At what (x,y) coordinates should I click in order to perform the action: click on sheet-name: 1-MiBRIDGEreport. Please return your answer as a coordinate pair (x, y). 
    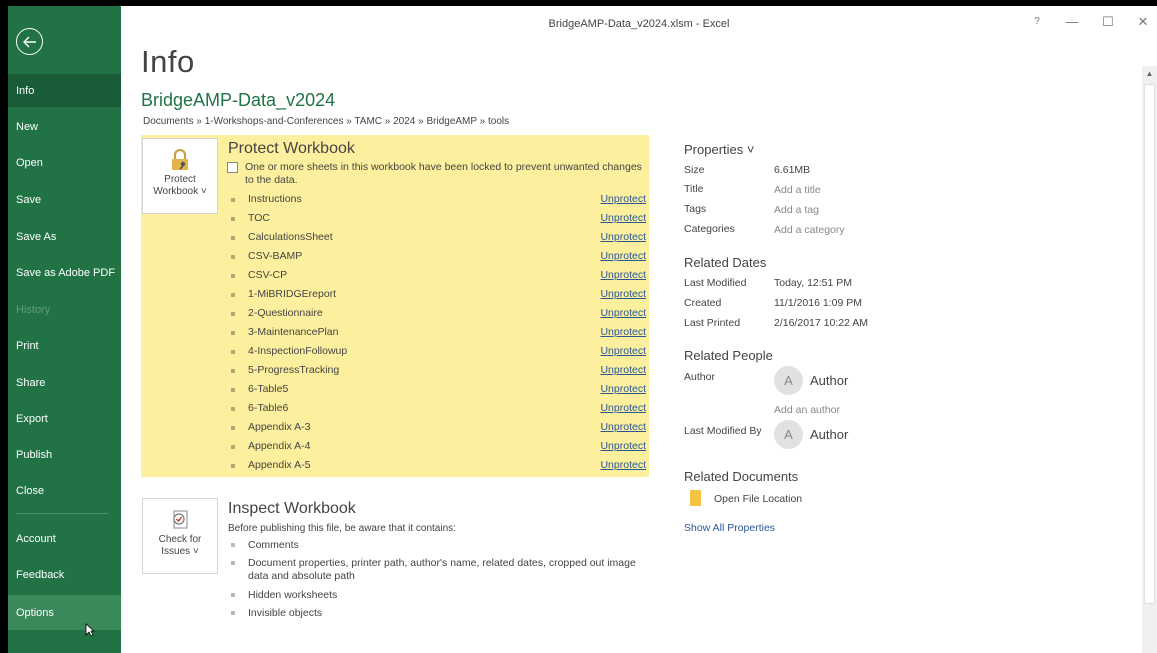
    Looking at the image, I should click on (292, 294).